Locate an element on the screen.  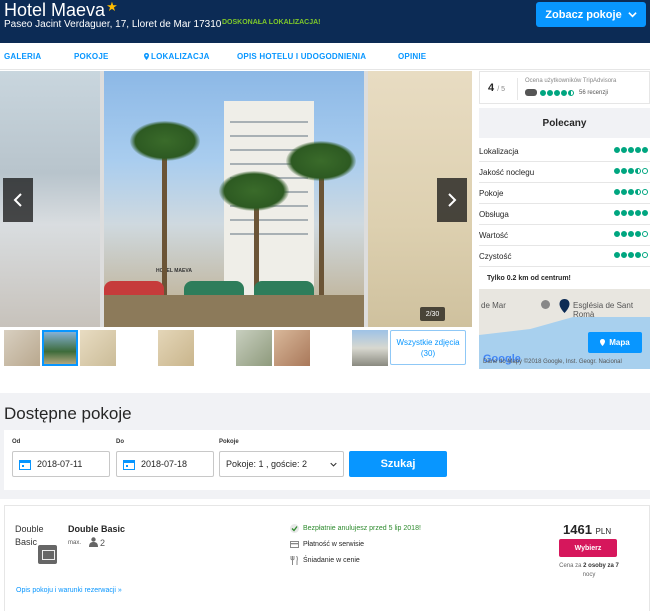
map-button: Mapa is located at coordinates (615, 342).